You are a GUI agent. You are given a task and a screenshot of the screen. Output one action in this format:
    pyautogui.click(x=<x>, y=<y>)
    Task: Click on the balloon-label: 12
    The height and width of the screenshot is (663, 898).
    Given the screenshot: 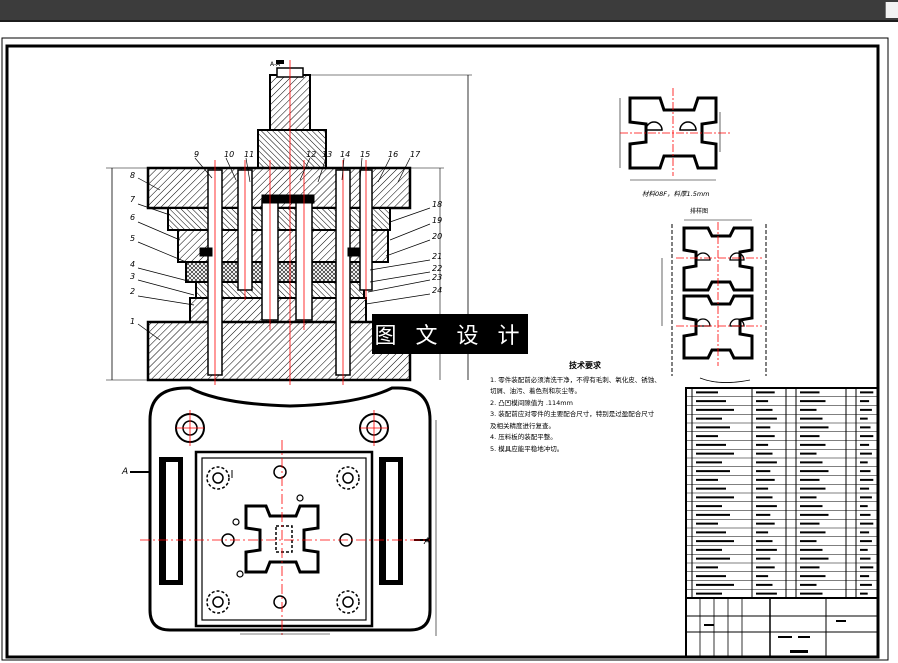 What is the action you would take?
    pyautogui.click(x=311, y=154)
    